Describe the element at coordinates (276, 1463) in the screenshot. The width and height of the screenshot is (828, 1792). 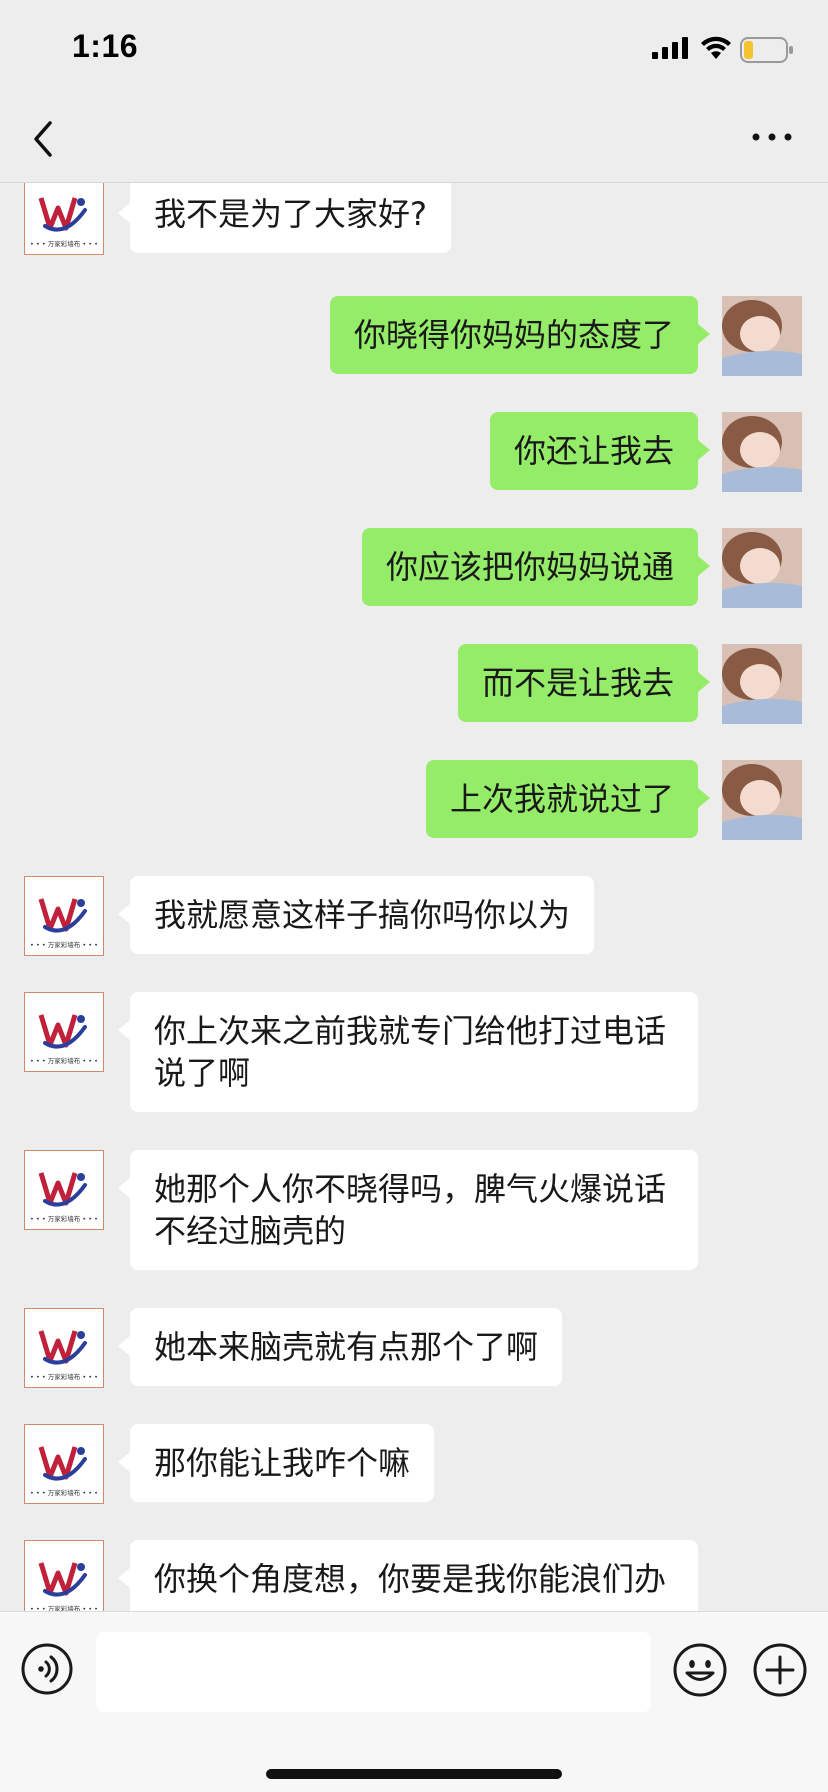
I see `message-bubble: 那你能让我咋个嘛` at that location.